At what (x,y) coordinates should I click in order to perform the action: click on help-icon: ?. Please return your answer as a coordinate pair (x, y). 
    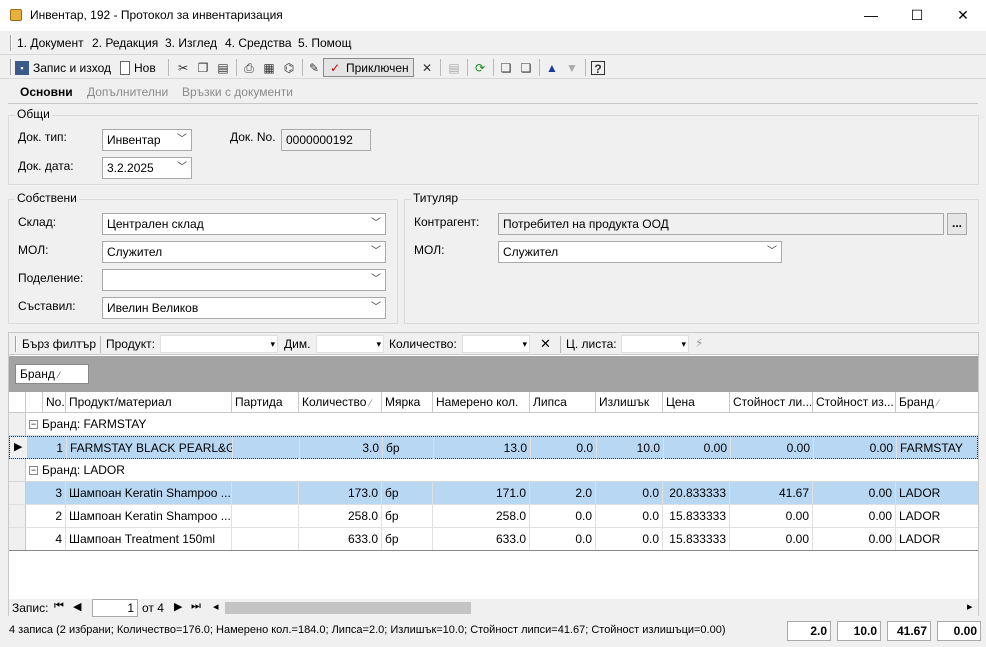
    Looking at the image, I should click on (598, 67).